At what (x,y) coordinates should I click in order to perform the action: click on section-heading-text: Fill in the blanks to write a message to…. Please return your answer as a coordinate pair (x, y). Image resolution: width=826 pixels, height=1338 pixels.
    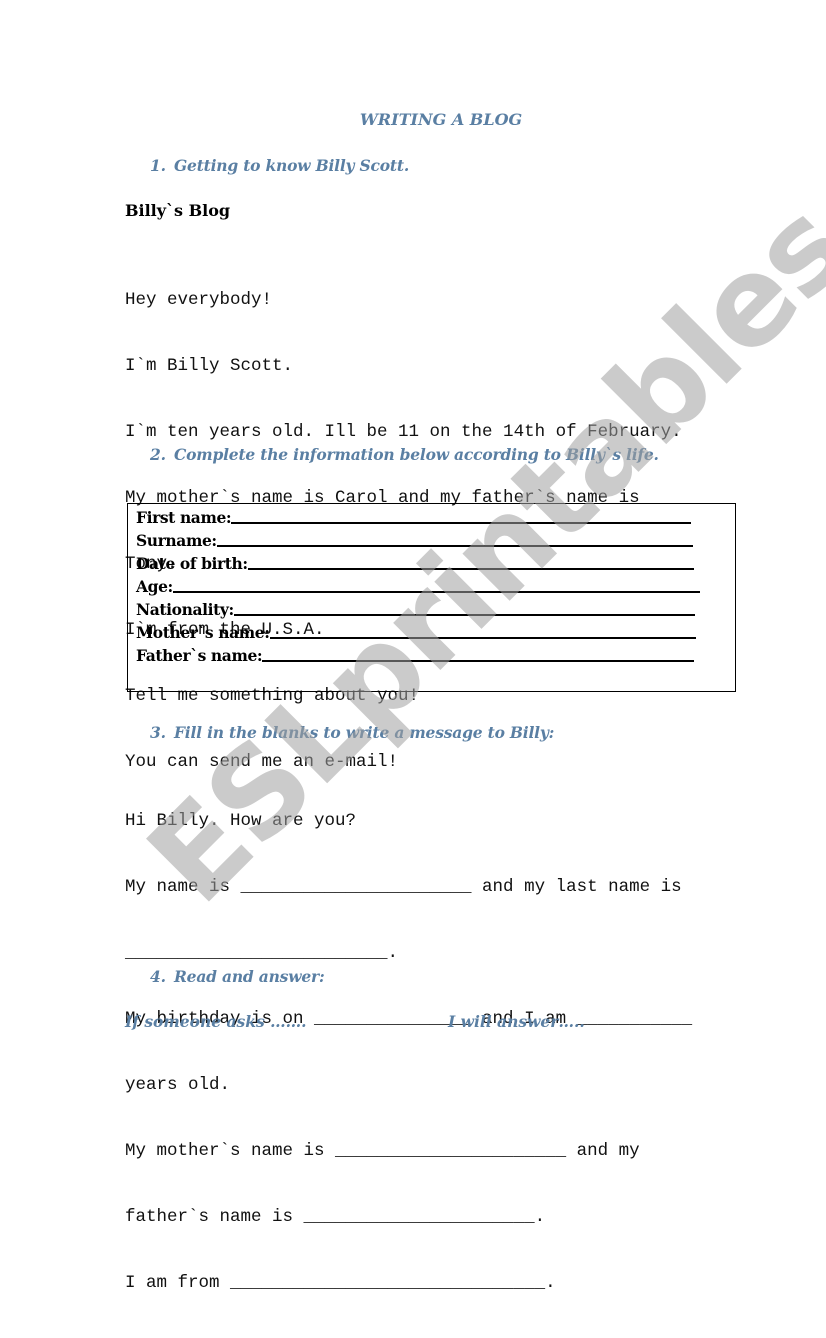
    Looking at the image, I should click on (364, 732).